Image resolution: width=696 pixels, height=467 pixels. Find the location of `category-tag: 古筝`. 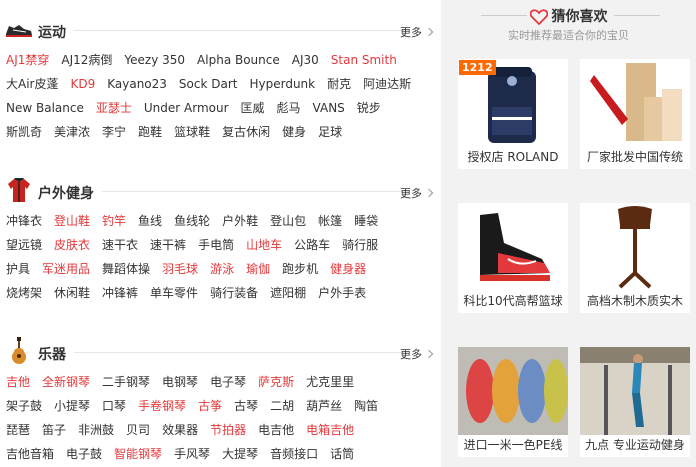

category-tag: 古筝 is located at coordinates (210, 406).